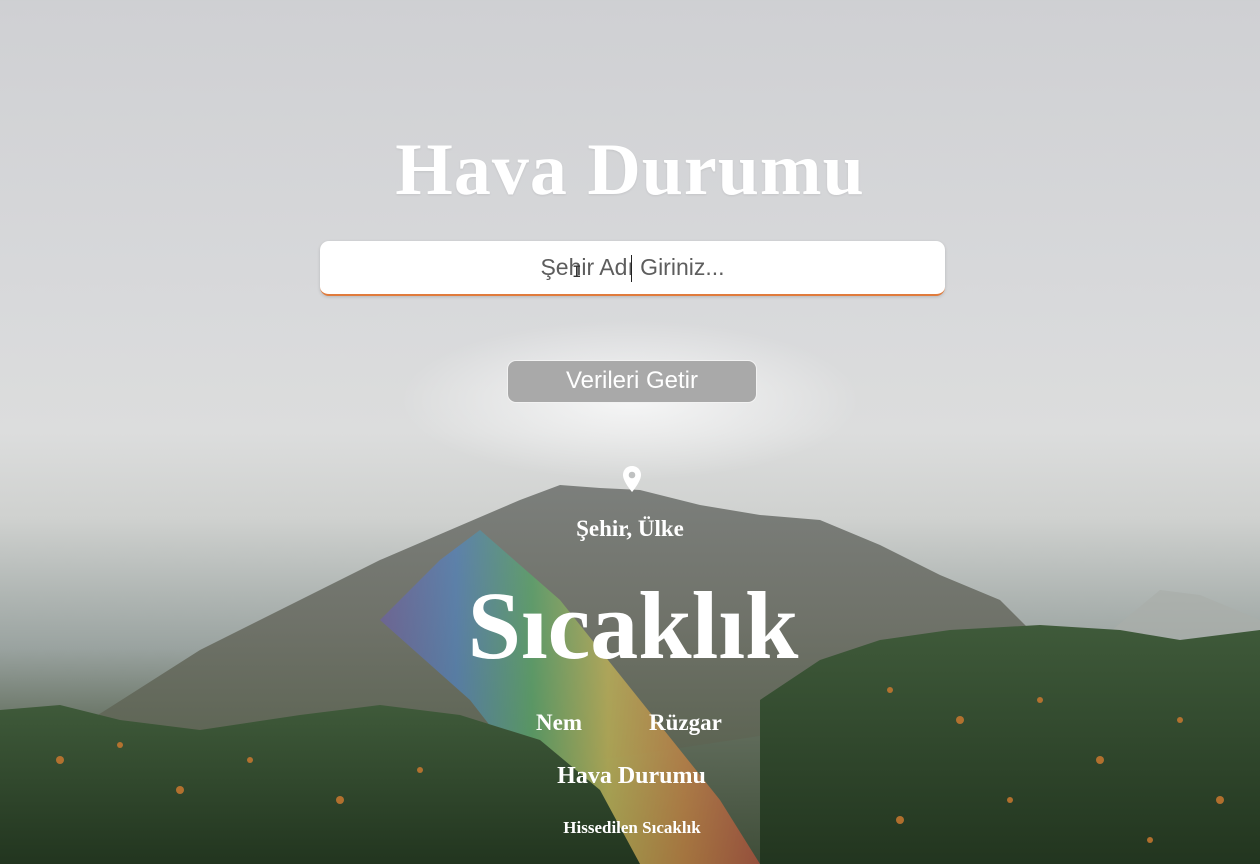 Image resolution: width=1260 pixels, height=864 pixels. Describe the element at coordinates (630, 528) in the screenshot. I see `location-label: Şehir, Ülke` at that location.